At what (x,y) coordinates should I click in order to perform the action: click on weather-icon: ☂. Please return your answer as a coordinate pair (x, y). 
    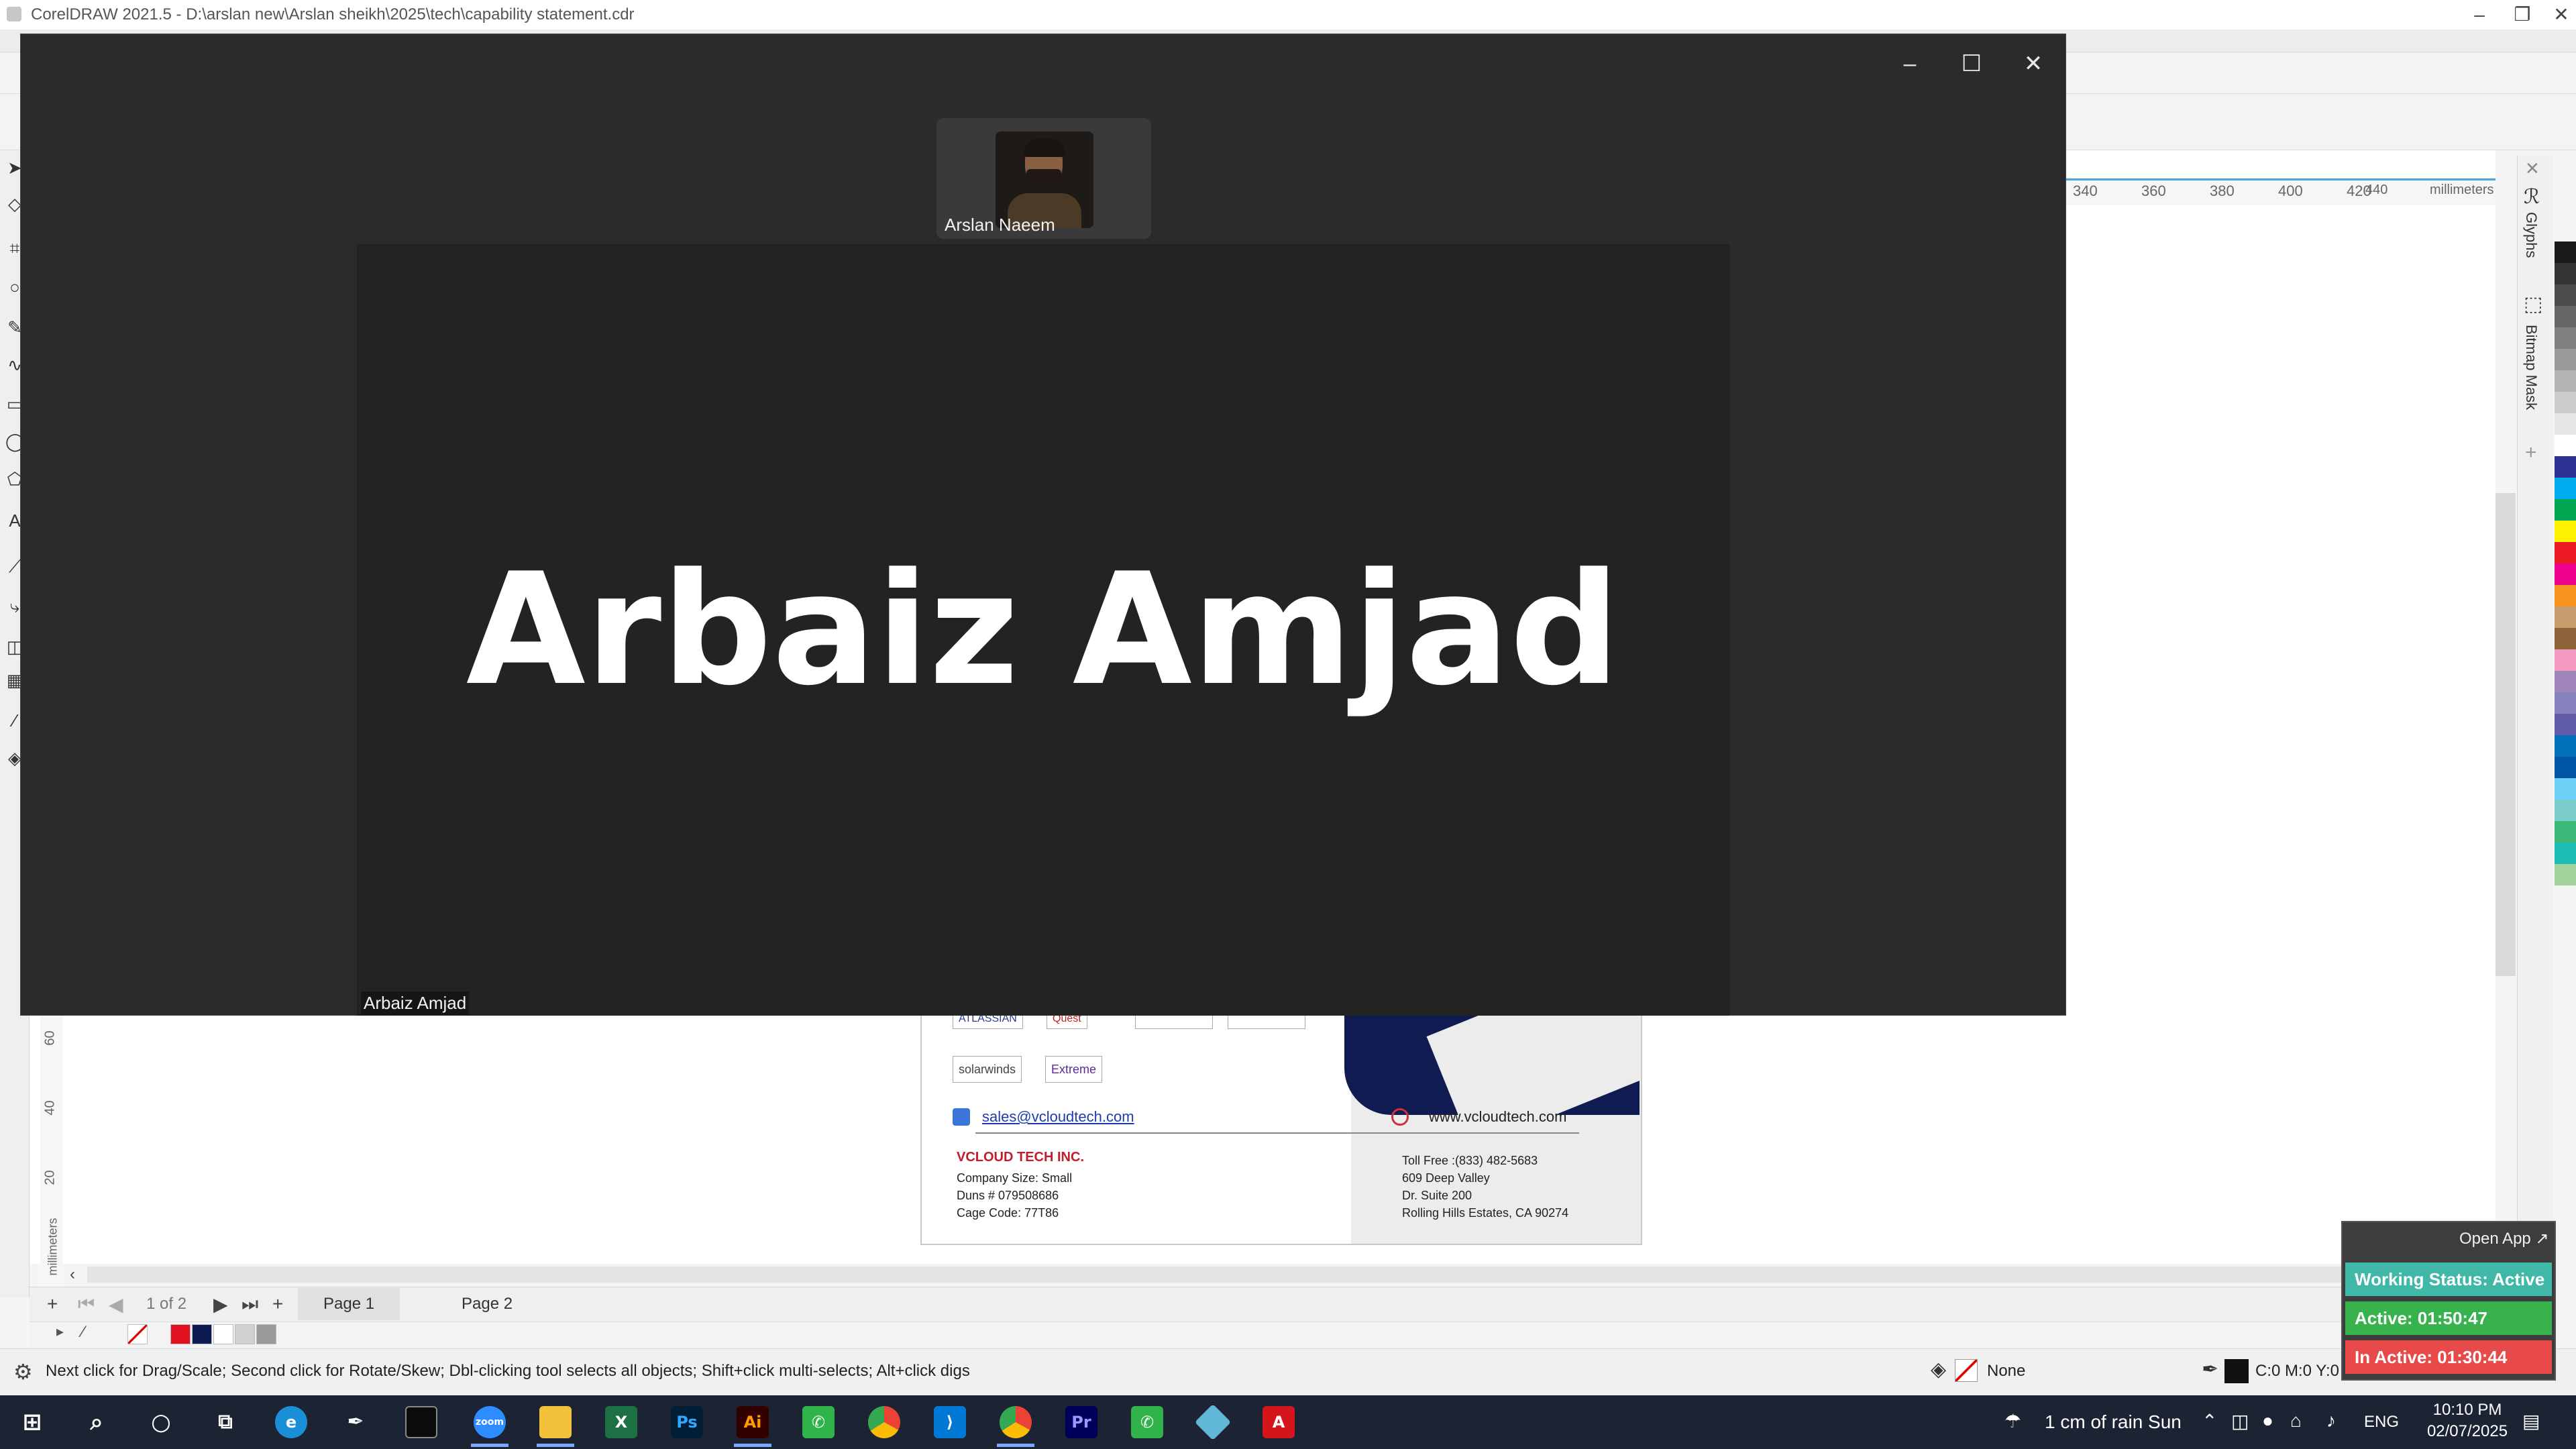
    Looking at the image, I should click on (2012, 1421).